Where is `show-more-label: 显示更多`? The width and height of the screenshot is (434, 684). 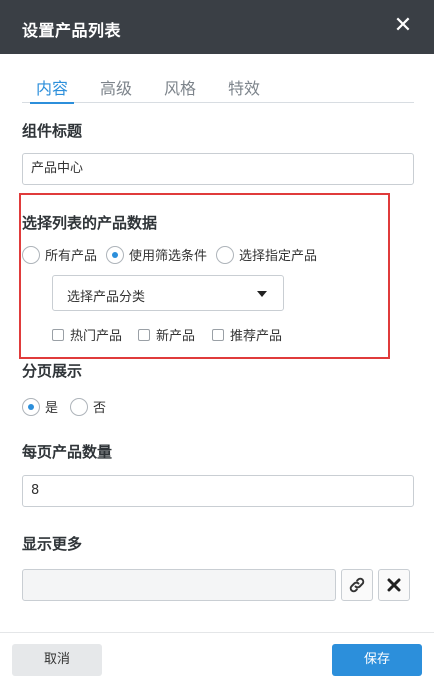
show-more-label: 显示更多 is located at coordinates (52, 544).